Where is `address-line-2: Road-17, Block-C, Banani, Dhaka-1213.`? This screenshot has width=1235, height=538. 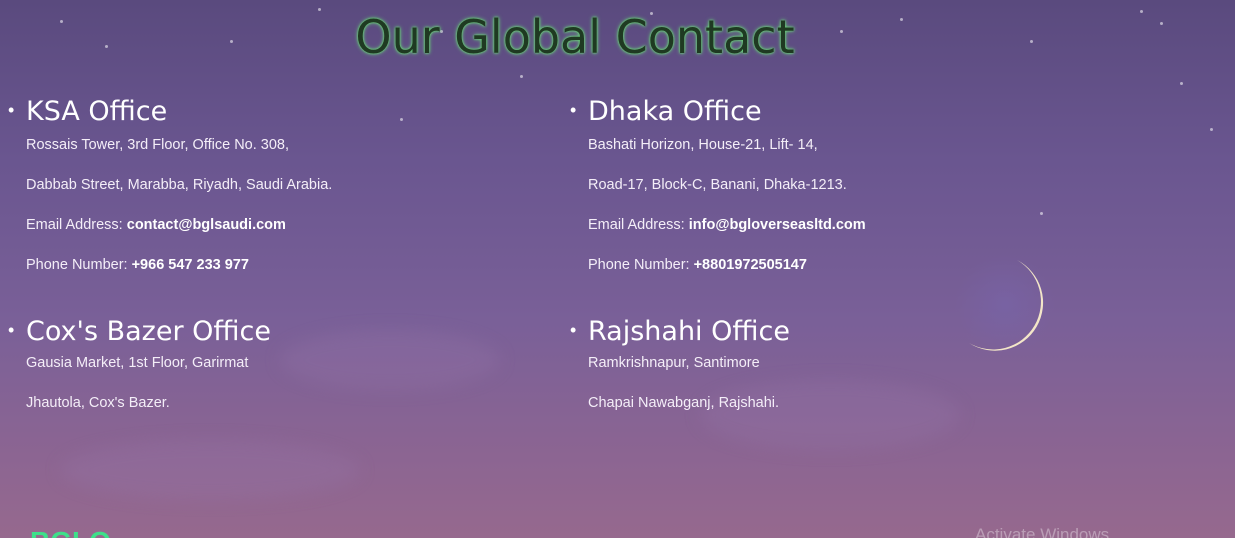
address-line-2: Road-17, Block-C, Banani, Dhaka-1213. is located at coordinates (717, 185).